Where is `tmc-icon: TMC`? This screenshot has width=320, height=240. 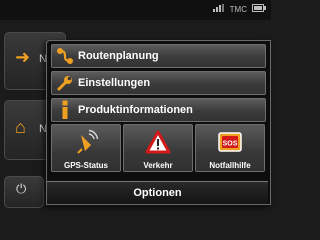 tmc-icon: TMC is located at coordinates (238, 9).